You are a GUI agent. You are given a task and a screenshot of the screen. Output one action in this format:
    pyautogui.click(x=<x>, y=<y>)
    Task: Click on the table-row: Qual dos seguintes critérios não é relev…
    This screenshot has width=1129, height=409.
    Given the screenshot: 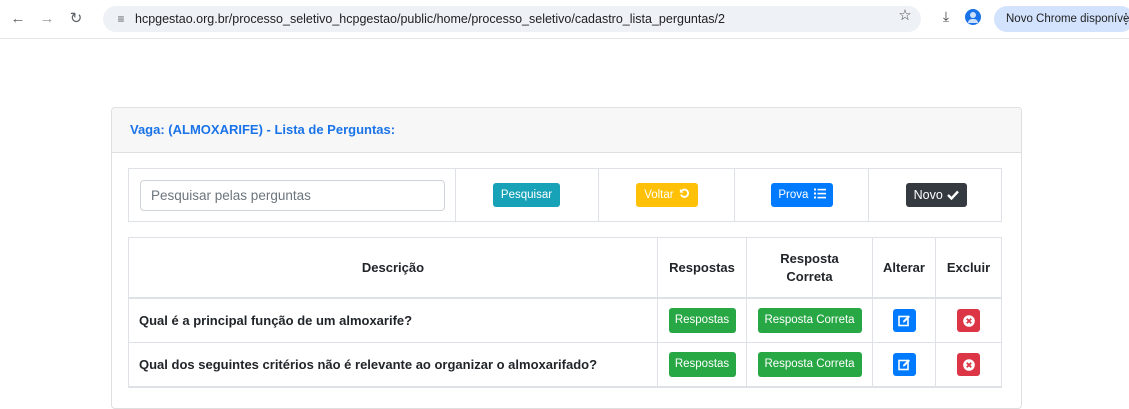 What is the action you would take?
    pyautogui.click(x=565, y=365)
    